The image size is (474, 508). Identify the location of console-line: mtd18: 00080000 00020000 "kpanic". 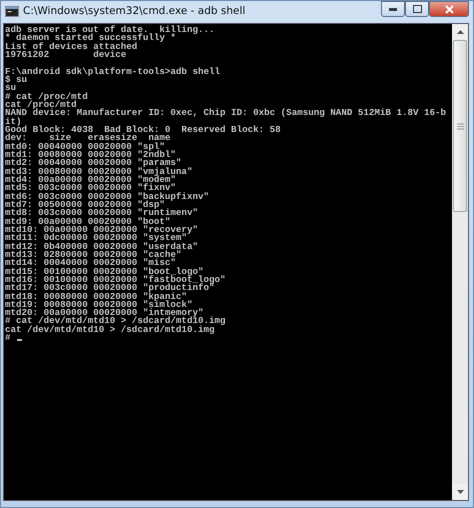
(96, 296).